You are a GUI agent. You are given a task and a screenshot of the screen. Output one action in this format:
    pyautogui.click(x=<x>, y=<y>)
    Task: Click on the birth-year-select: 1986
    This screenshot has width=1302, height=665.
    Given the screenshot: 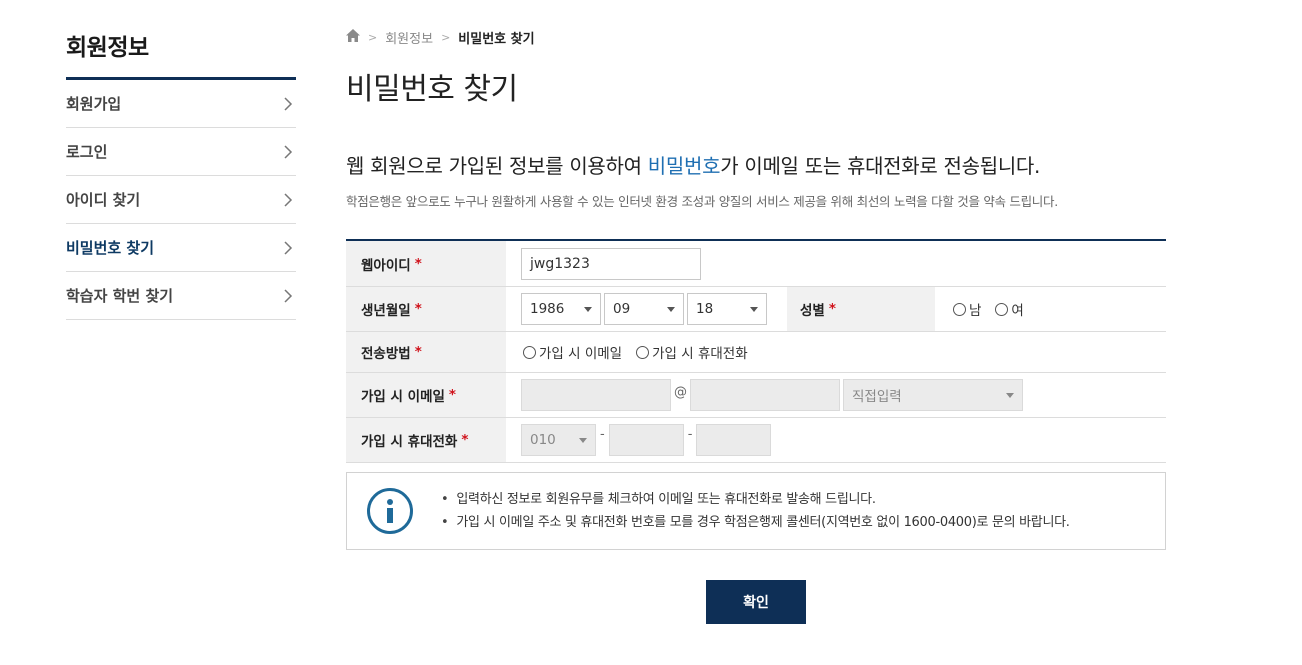 What is the action you would take?
    pyautogui.click(x=561, y=309)
    